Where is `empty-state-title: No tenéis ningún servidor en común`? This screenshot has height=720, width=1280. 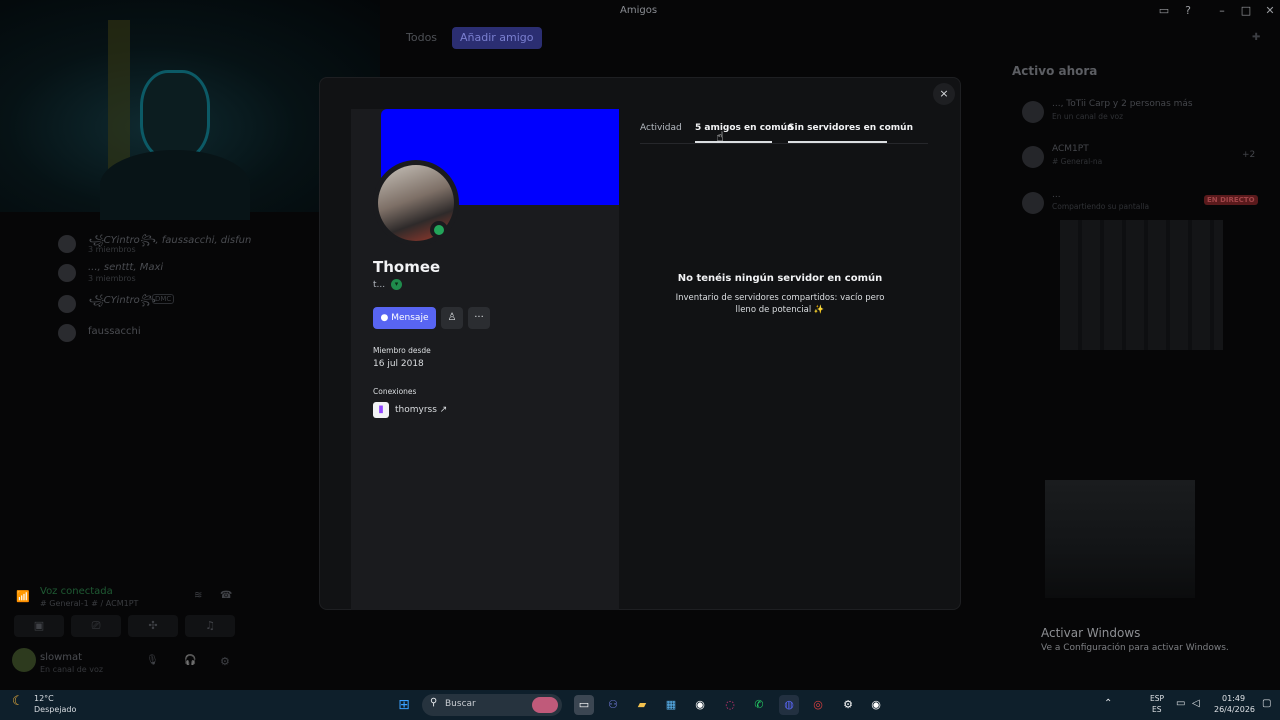
empty-state-title: No tenéis ningún servidor en común is located at coordinates (780, 278).